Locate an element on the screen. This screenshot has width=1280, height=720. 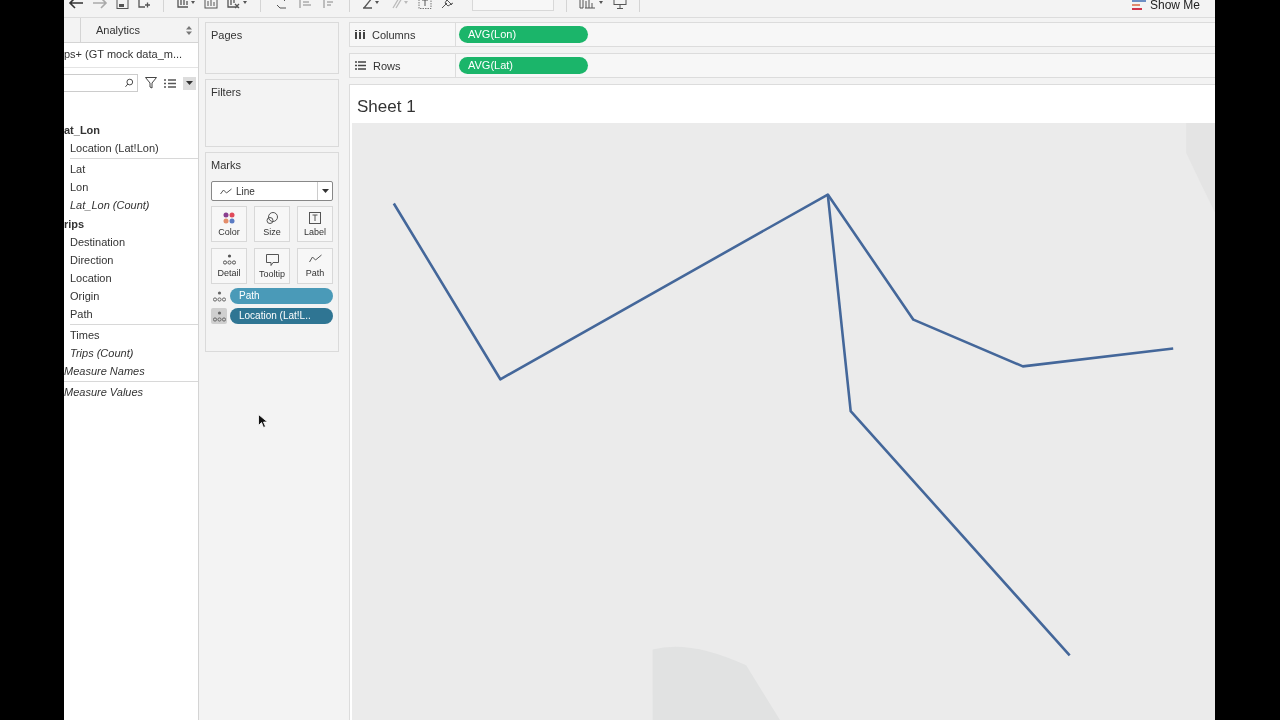
save-icon is located at coordinates (122, 4).